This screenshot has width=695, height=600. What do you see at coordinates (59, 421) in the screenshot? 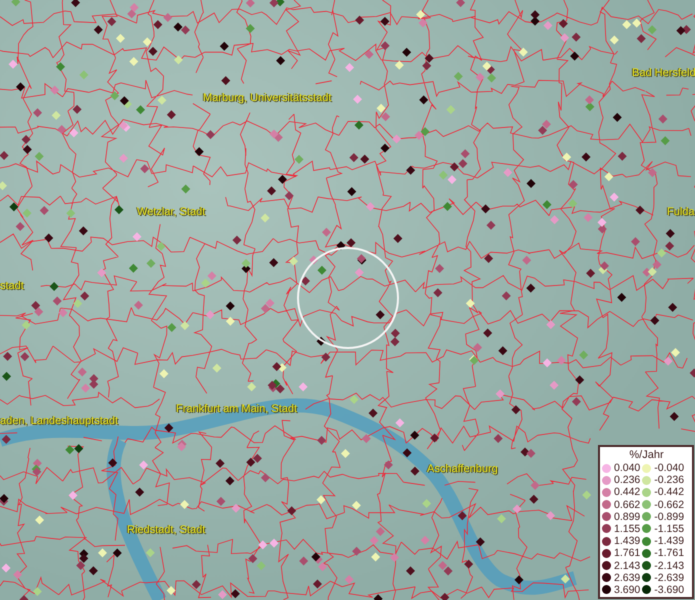
I see `place-label: aden, Landeshauptstadt` at bounding box center [59, 421].